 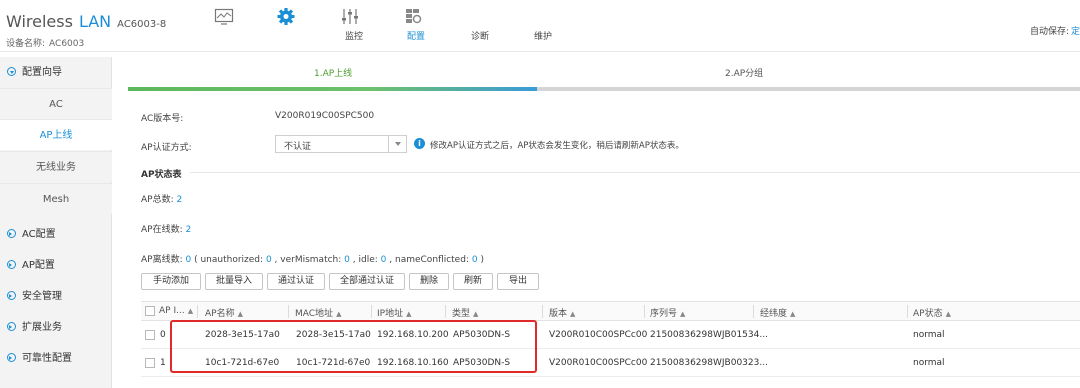 What do you see at coordinates (166, 148) in the screenshot?
I see `auth-mode-label: AP认证方式:` at bounding box center [166, 148].